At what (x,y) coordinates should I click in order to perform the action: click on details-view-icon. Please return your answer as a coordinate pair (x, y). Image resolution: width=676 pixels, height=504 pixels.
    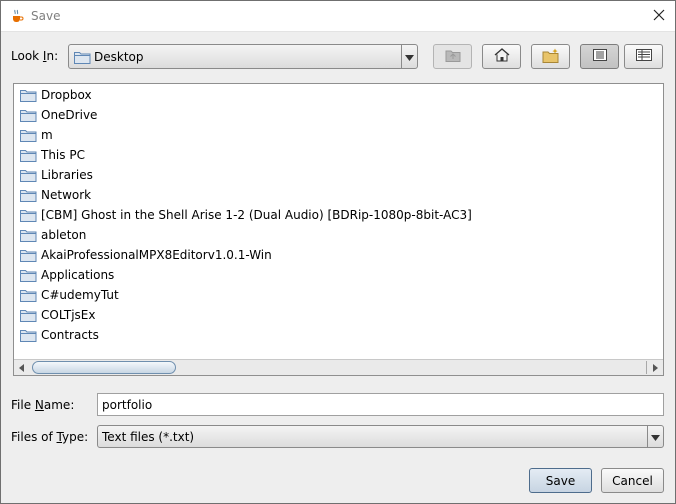
    Looking at the image, I should click on (643, 56).